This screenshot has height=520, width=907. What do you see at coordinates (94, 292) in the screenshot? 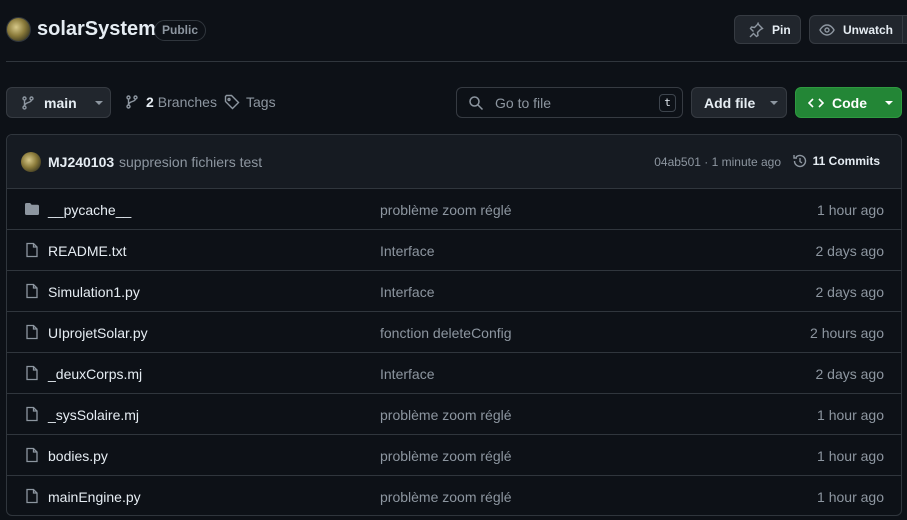
I see `file-name: Simulation1.py` at bounding box center [94, 292].